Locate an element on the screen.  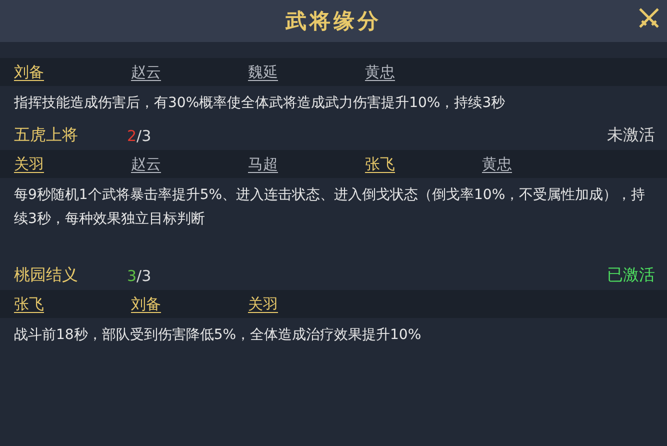
window-title: 武将缘分 is located at coordinates (334, 21).